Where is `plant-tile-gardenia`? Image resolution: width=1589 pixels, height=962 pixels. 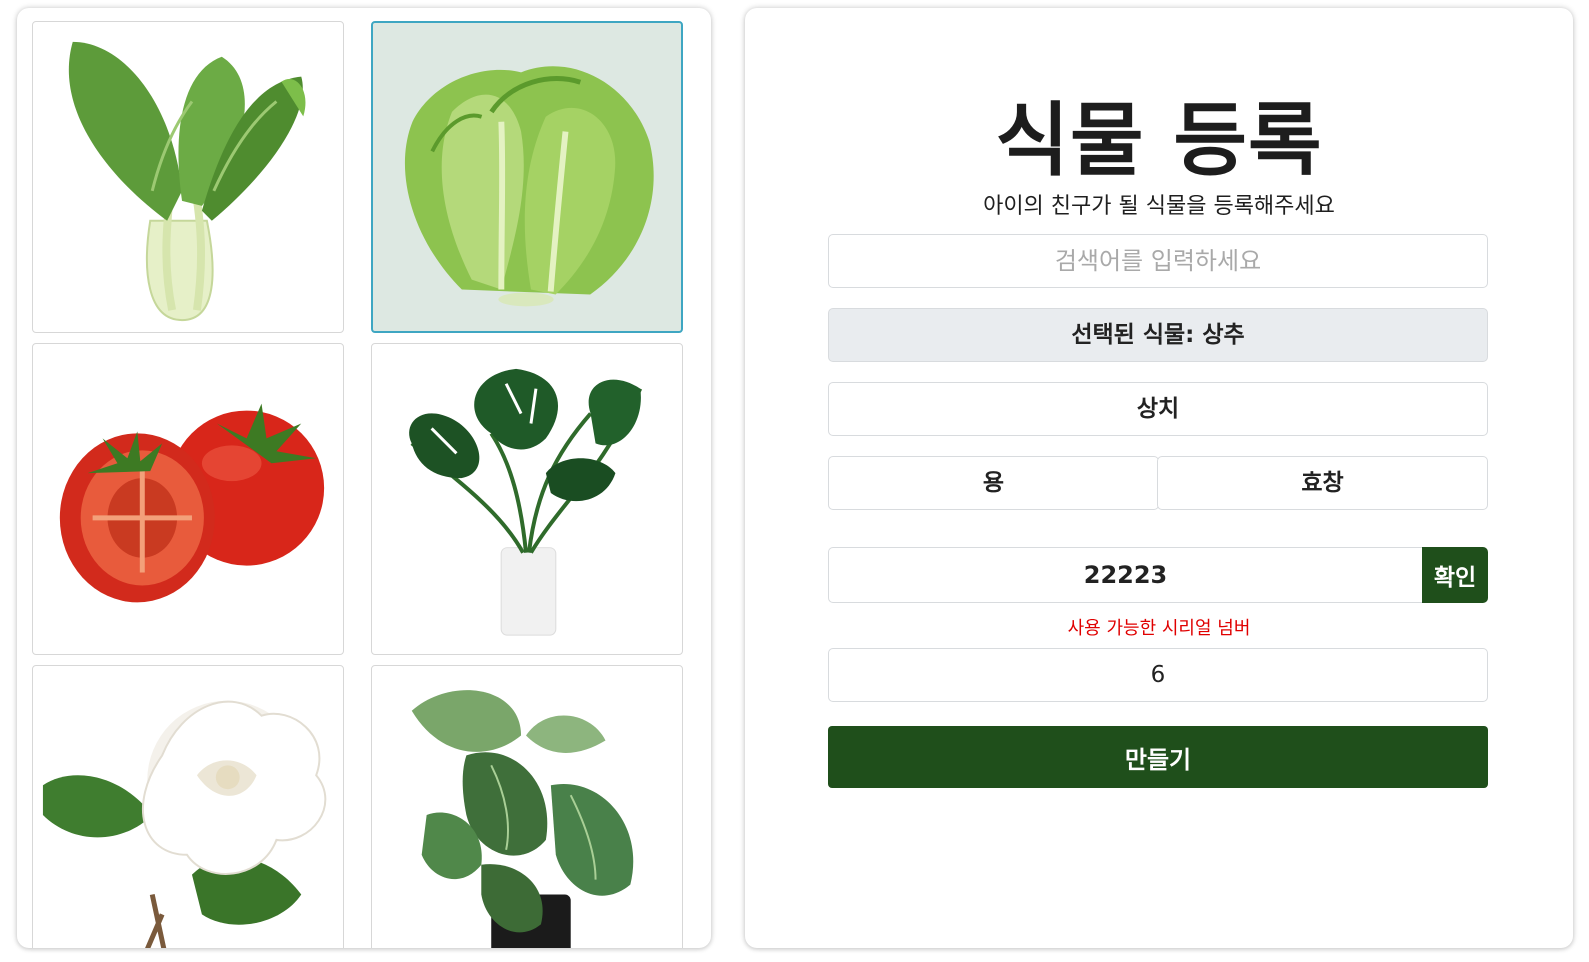 plant-tile-gardenia is located at coordinates (188, 806).